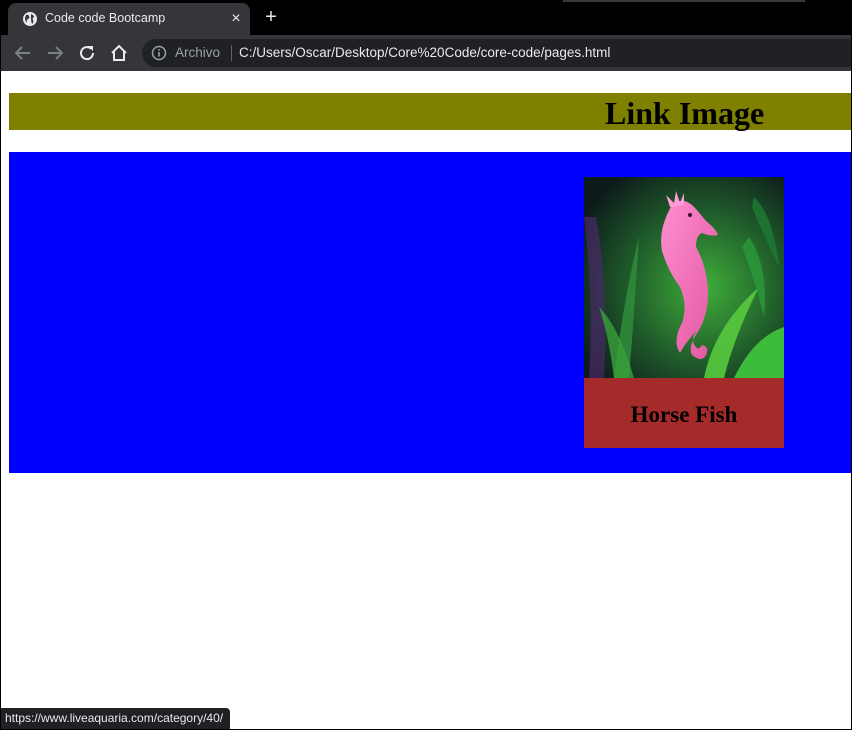 The width and height of the screenshot is (852, 730). What do you see at coordinates (87, 53) in the screenshot?
I see `reload-icon` at bounding box center [87, 53].